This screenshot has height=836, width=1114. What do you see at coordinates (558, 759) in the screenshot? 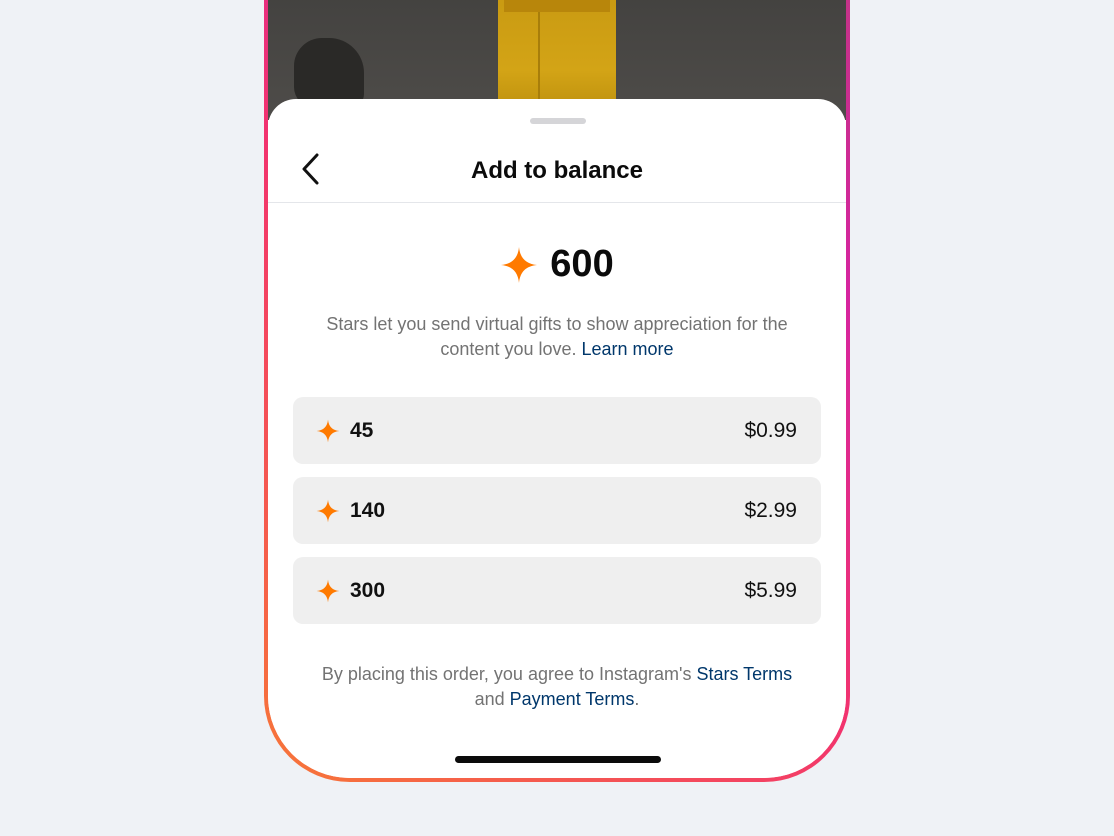
I see `home-indicator` at bounding box center [558, 759].